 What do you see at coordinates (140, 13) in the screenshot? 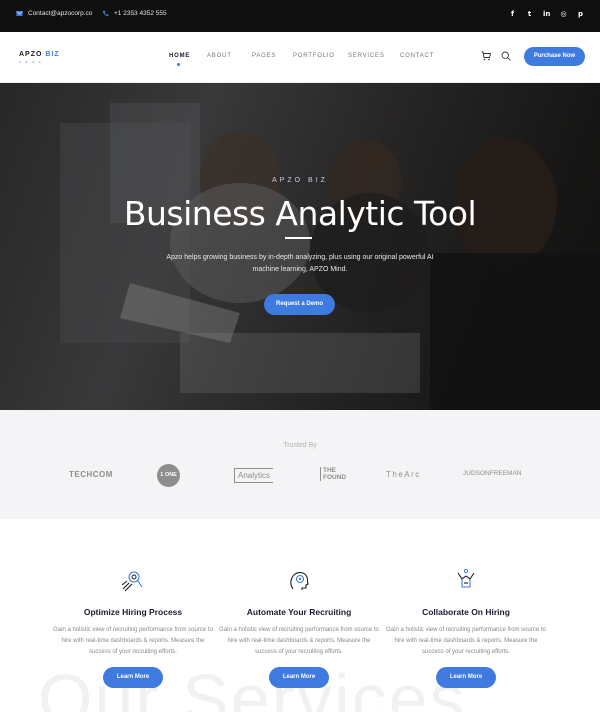
I see `phone-text: +1 2353 4352 555` at bounding box center [140, 13].